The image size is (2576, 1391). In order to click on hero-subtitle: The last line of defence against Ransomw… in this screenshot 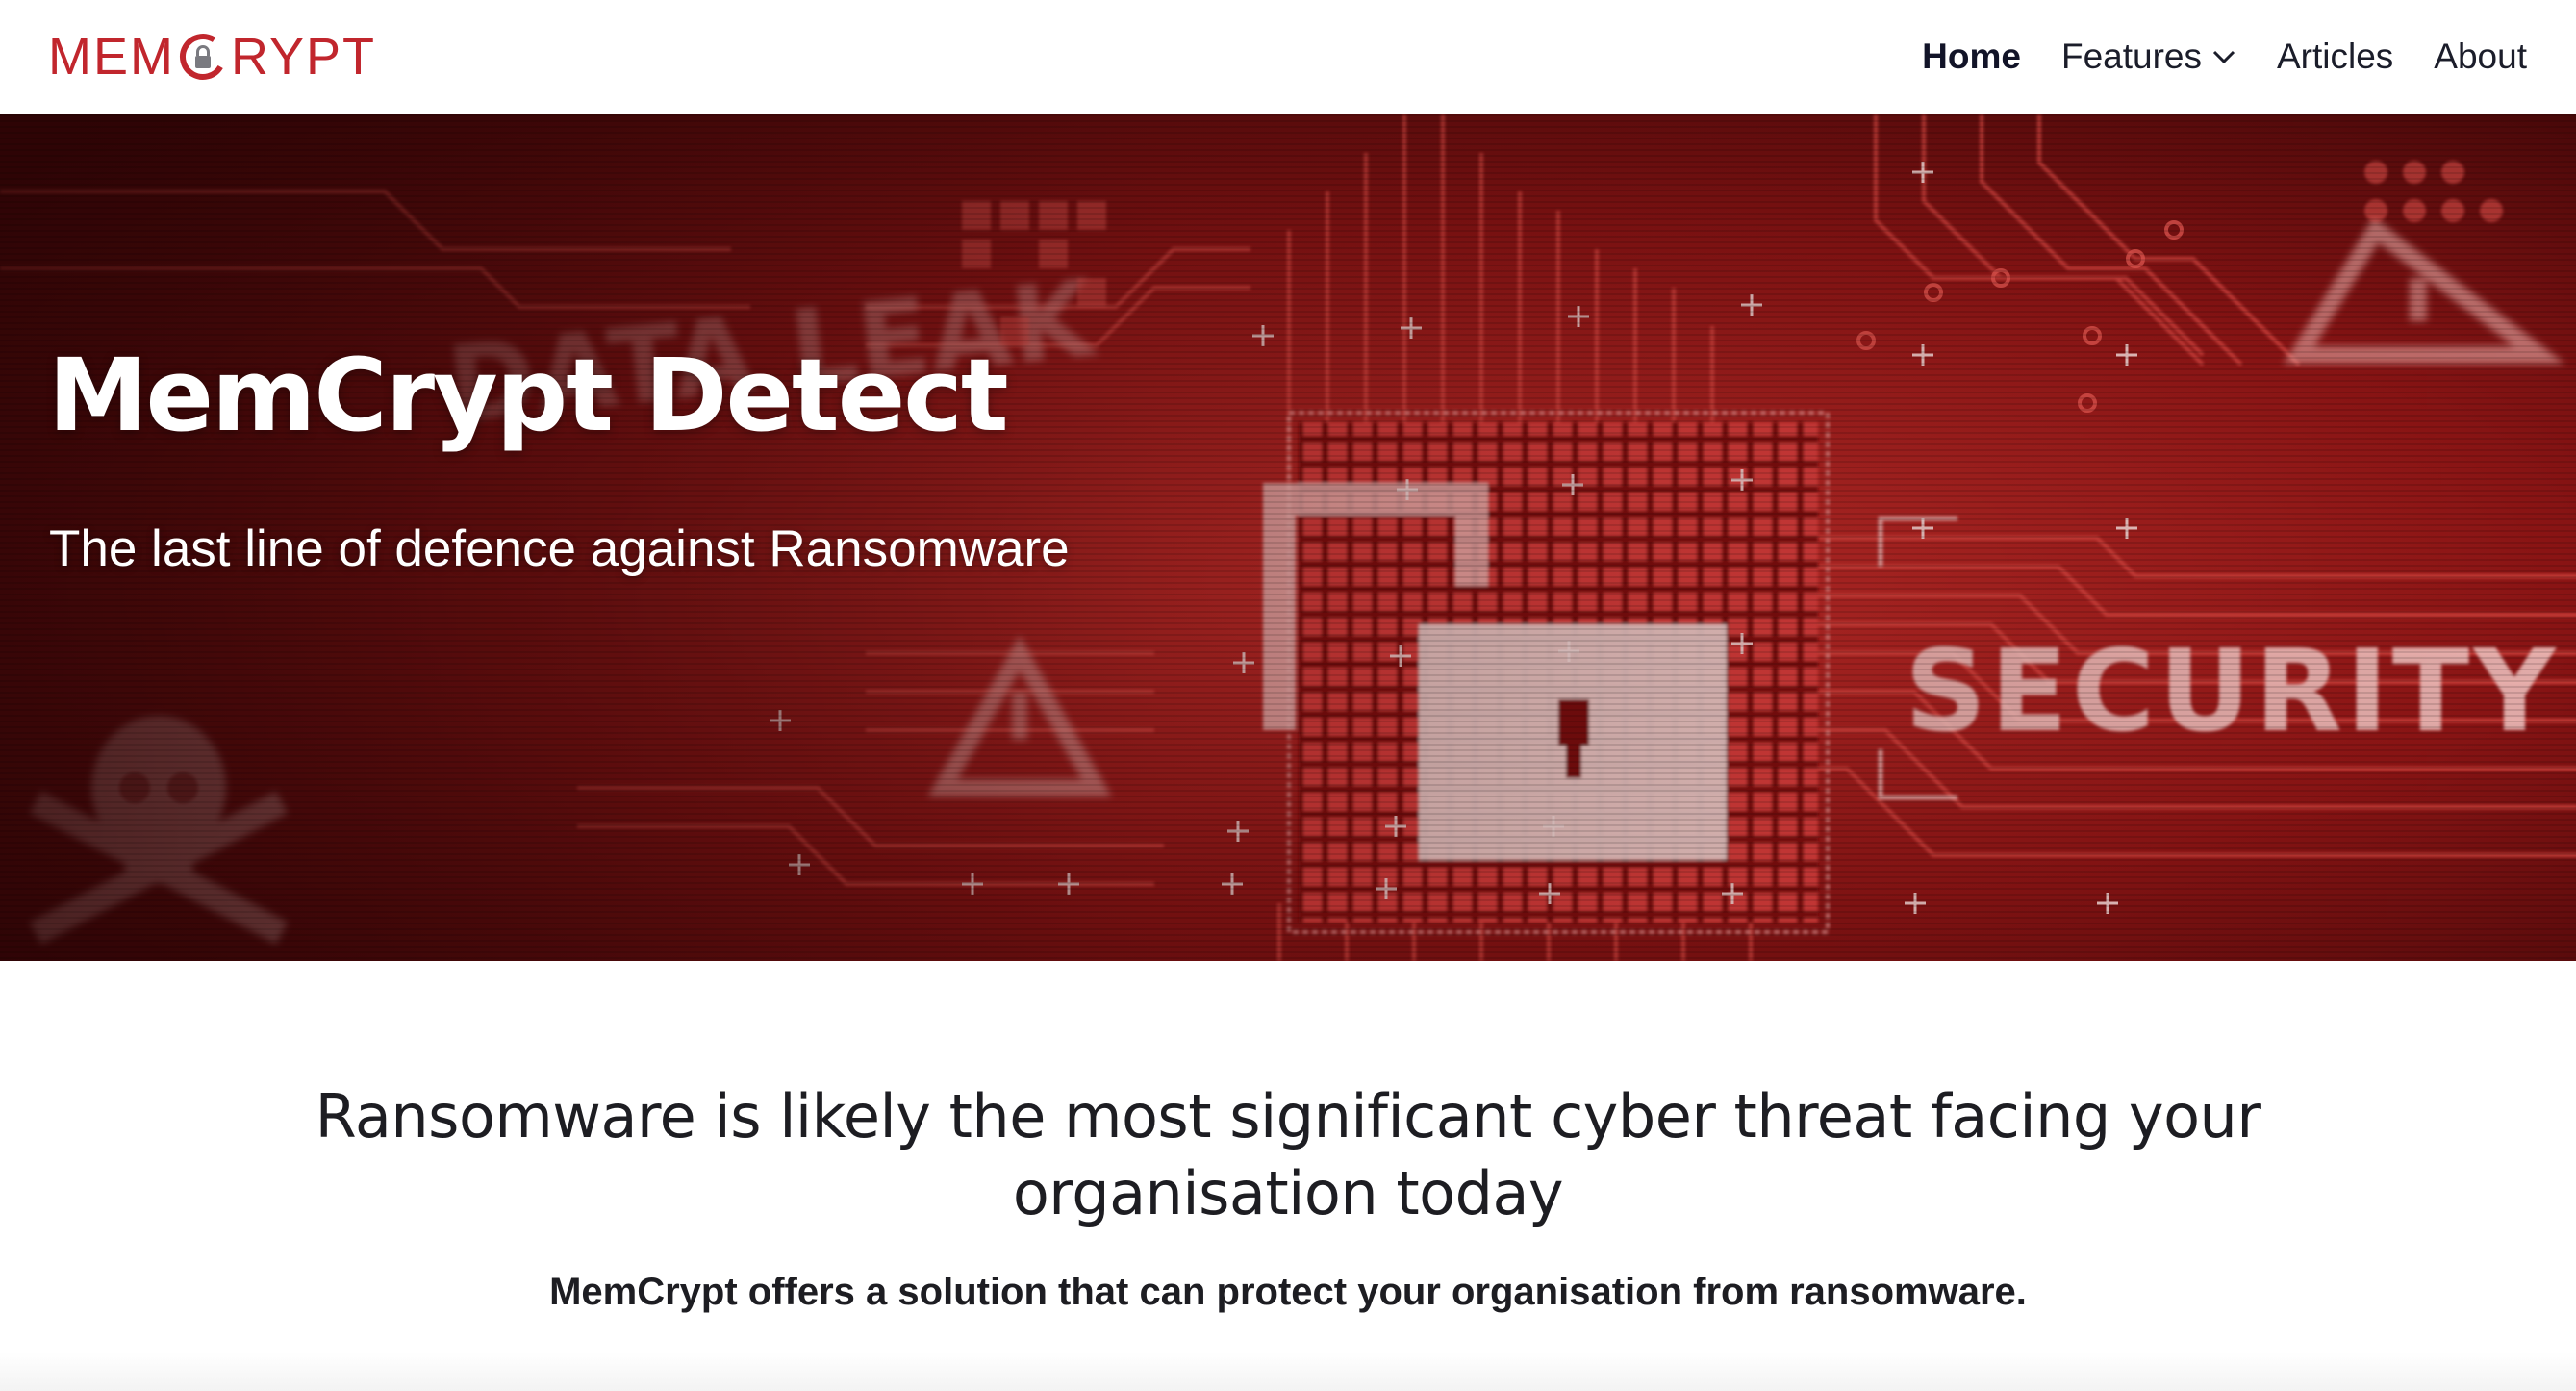, I will do `click(559, 548)`.